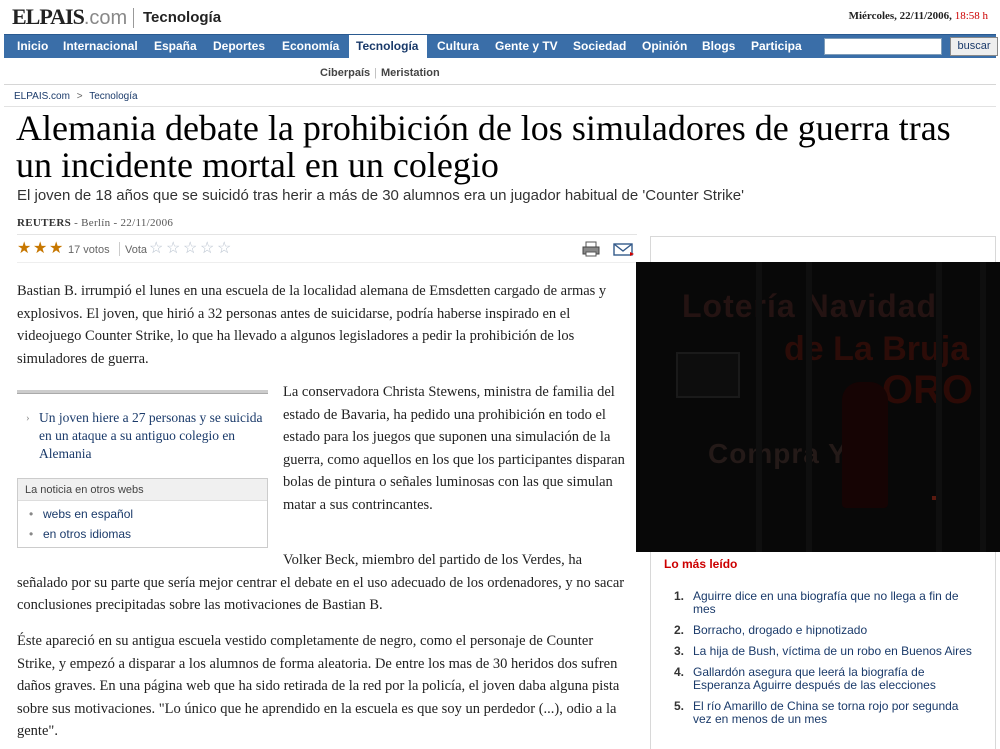 This screenshot has height=749, width=1000. What do you see at coordinates (664, 47) in the screenshot?
I see `nav-item-opinion: Opinión` at bounding box center [664, 47].